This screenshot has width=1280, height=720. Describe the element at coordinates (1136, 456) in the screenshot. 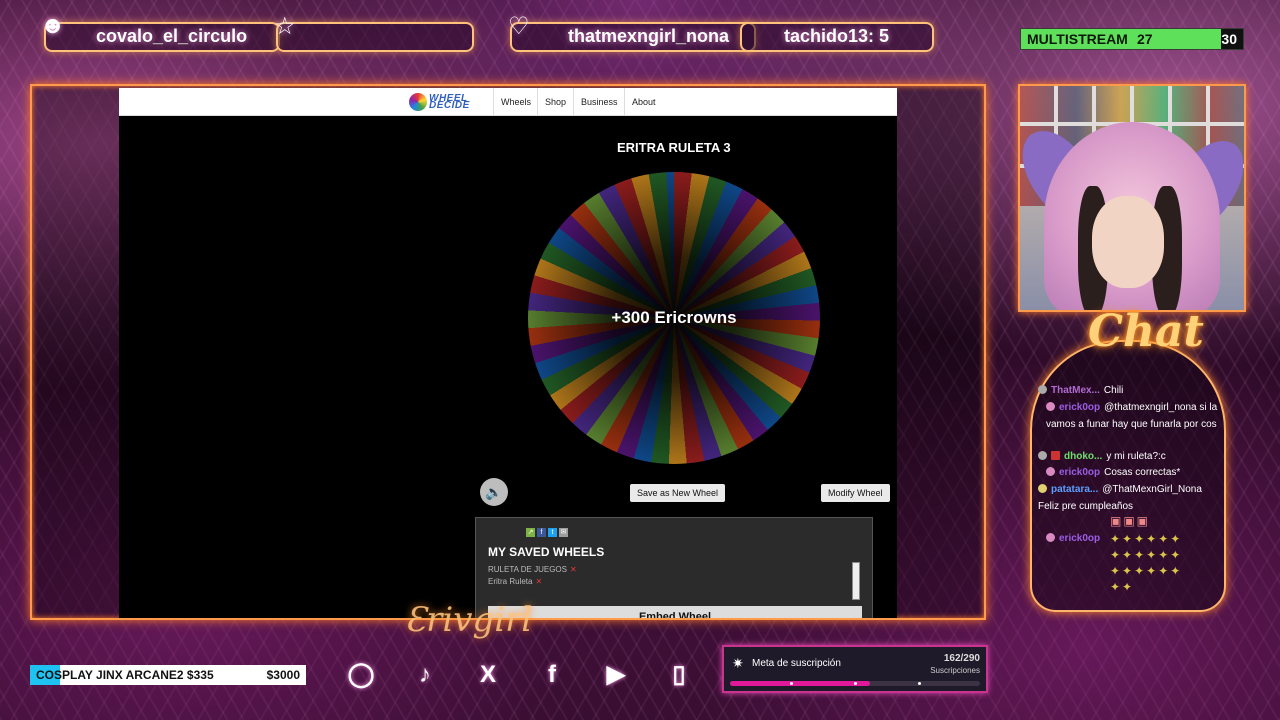

I see `chat-text: y mi ruleta?:c` at that location.